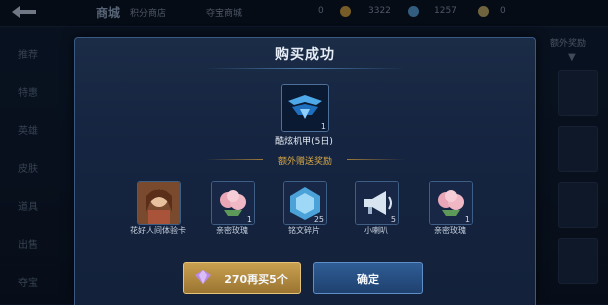 This screenshot has height=305, width=608. What do you see at coordinates (318, 219) in the screenshot?
I see `reward-count: 25` at bounding box center [318, 219].